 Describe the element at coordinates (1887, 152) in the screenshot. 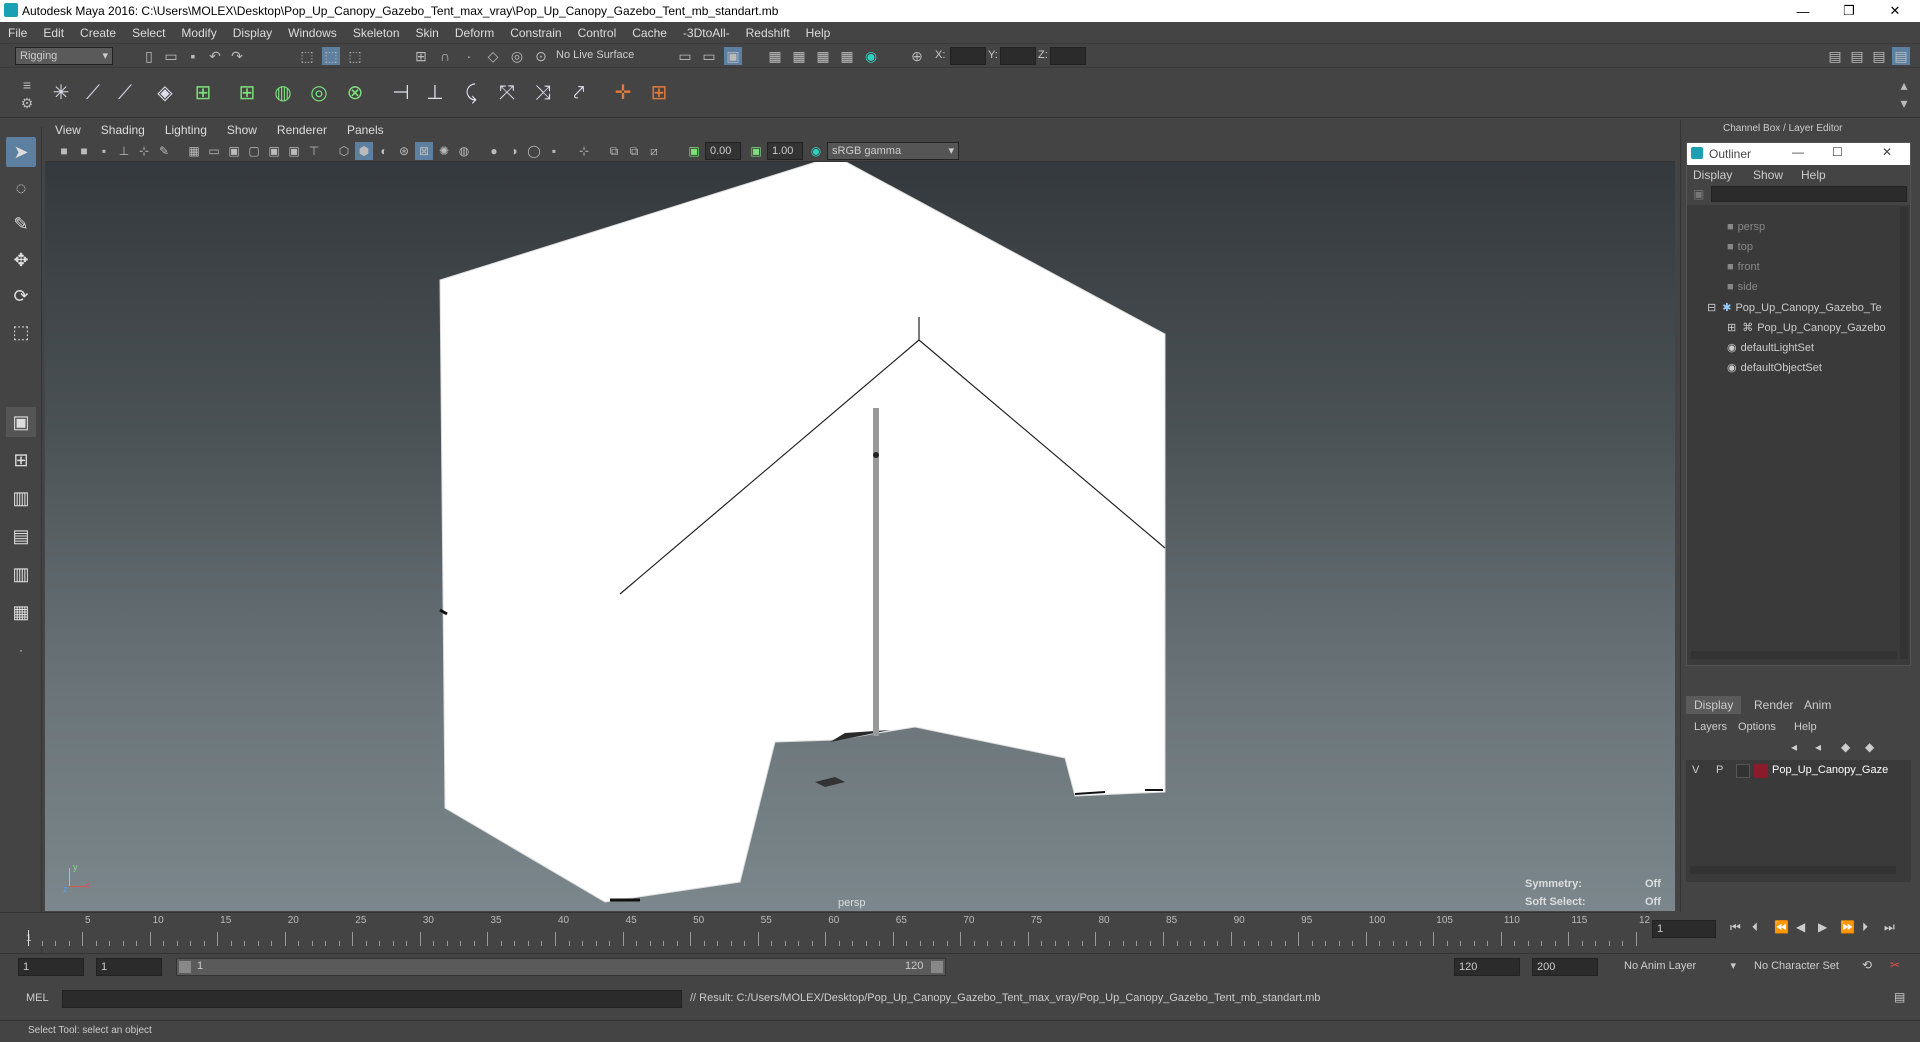

I see `outliner-close-button: ✕` at that location.